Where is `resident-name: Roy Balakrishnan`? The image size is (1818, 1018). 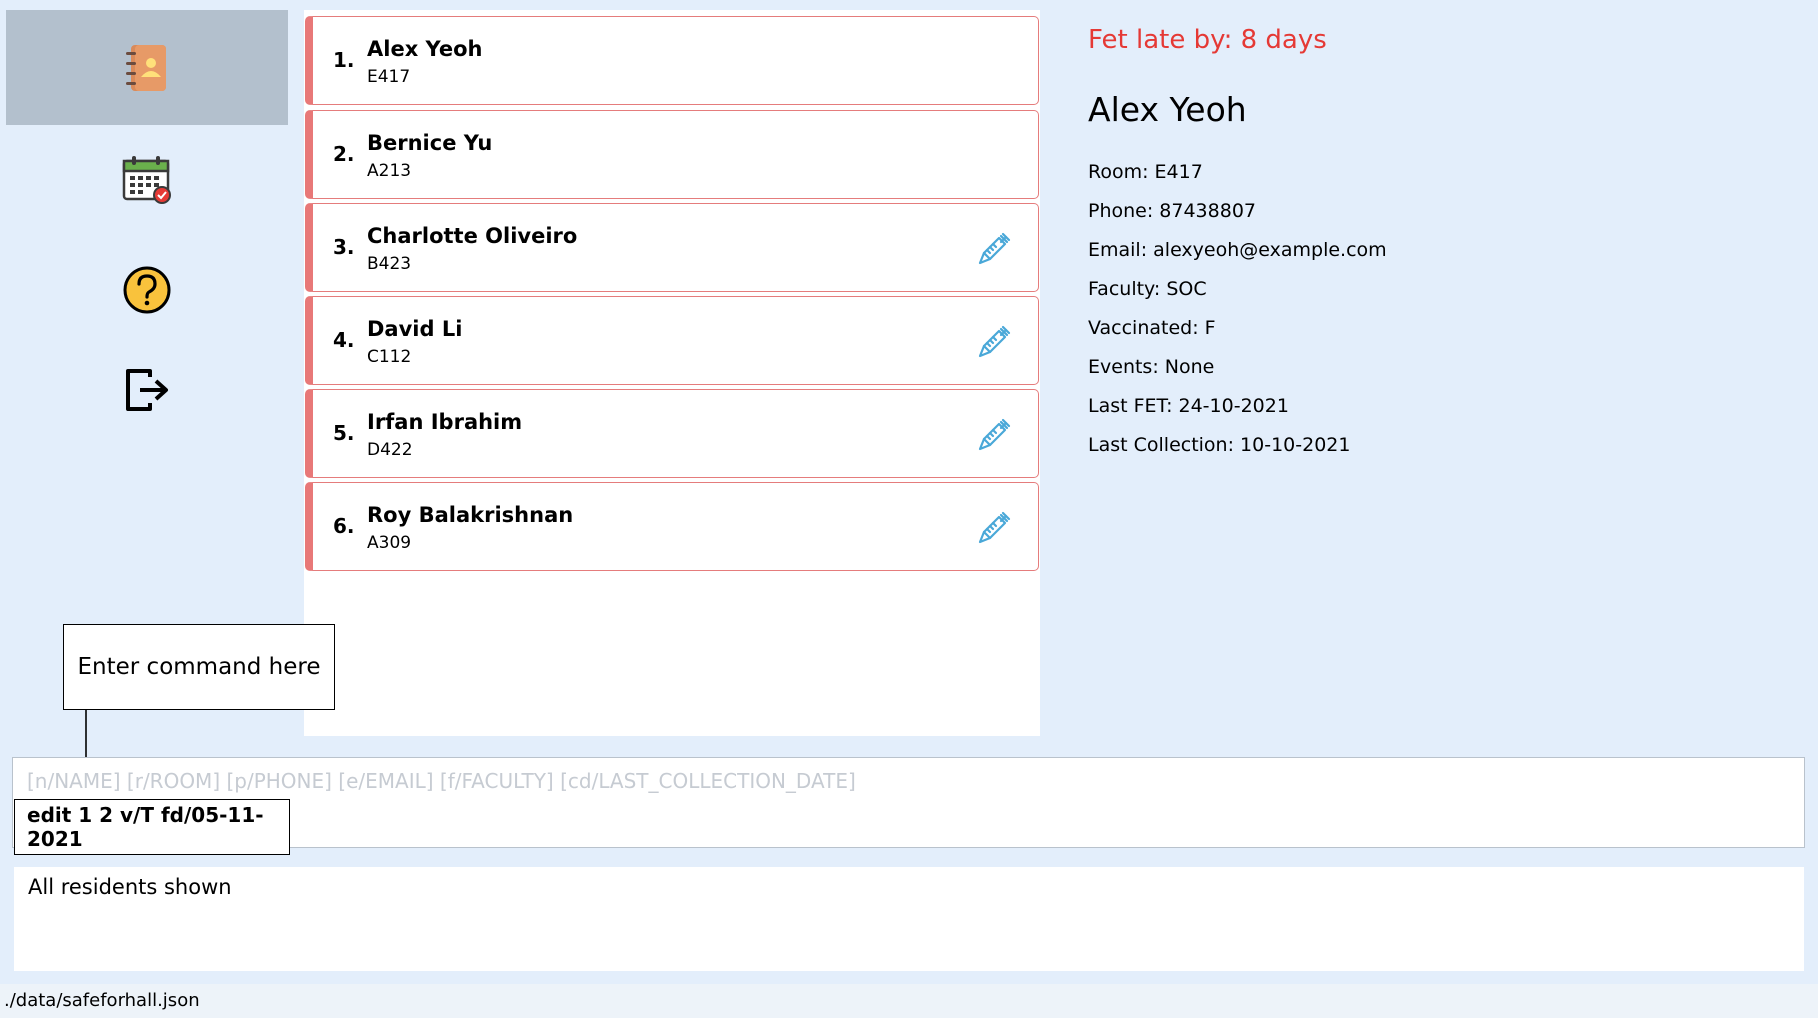 resident-name: Roy Balakrishnan is located at coordinates (470, 515).